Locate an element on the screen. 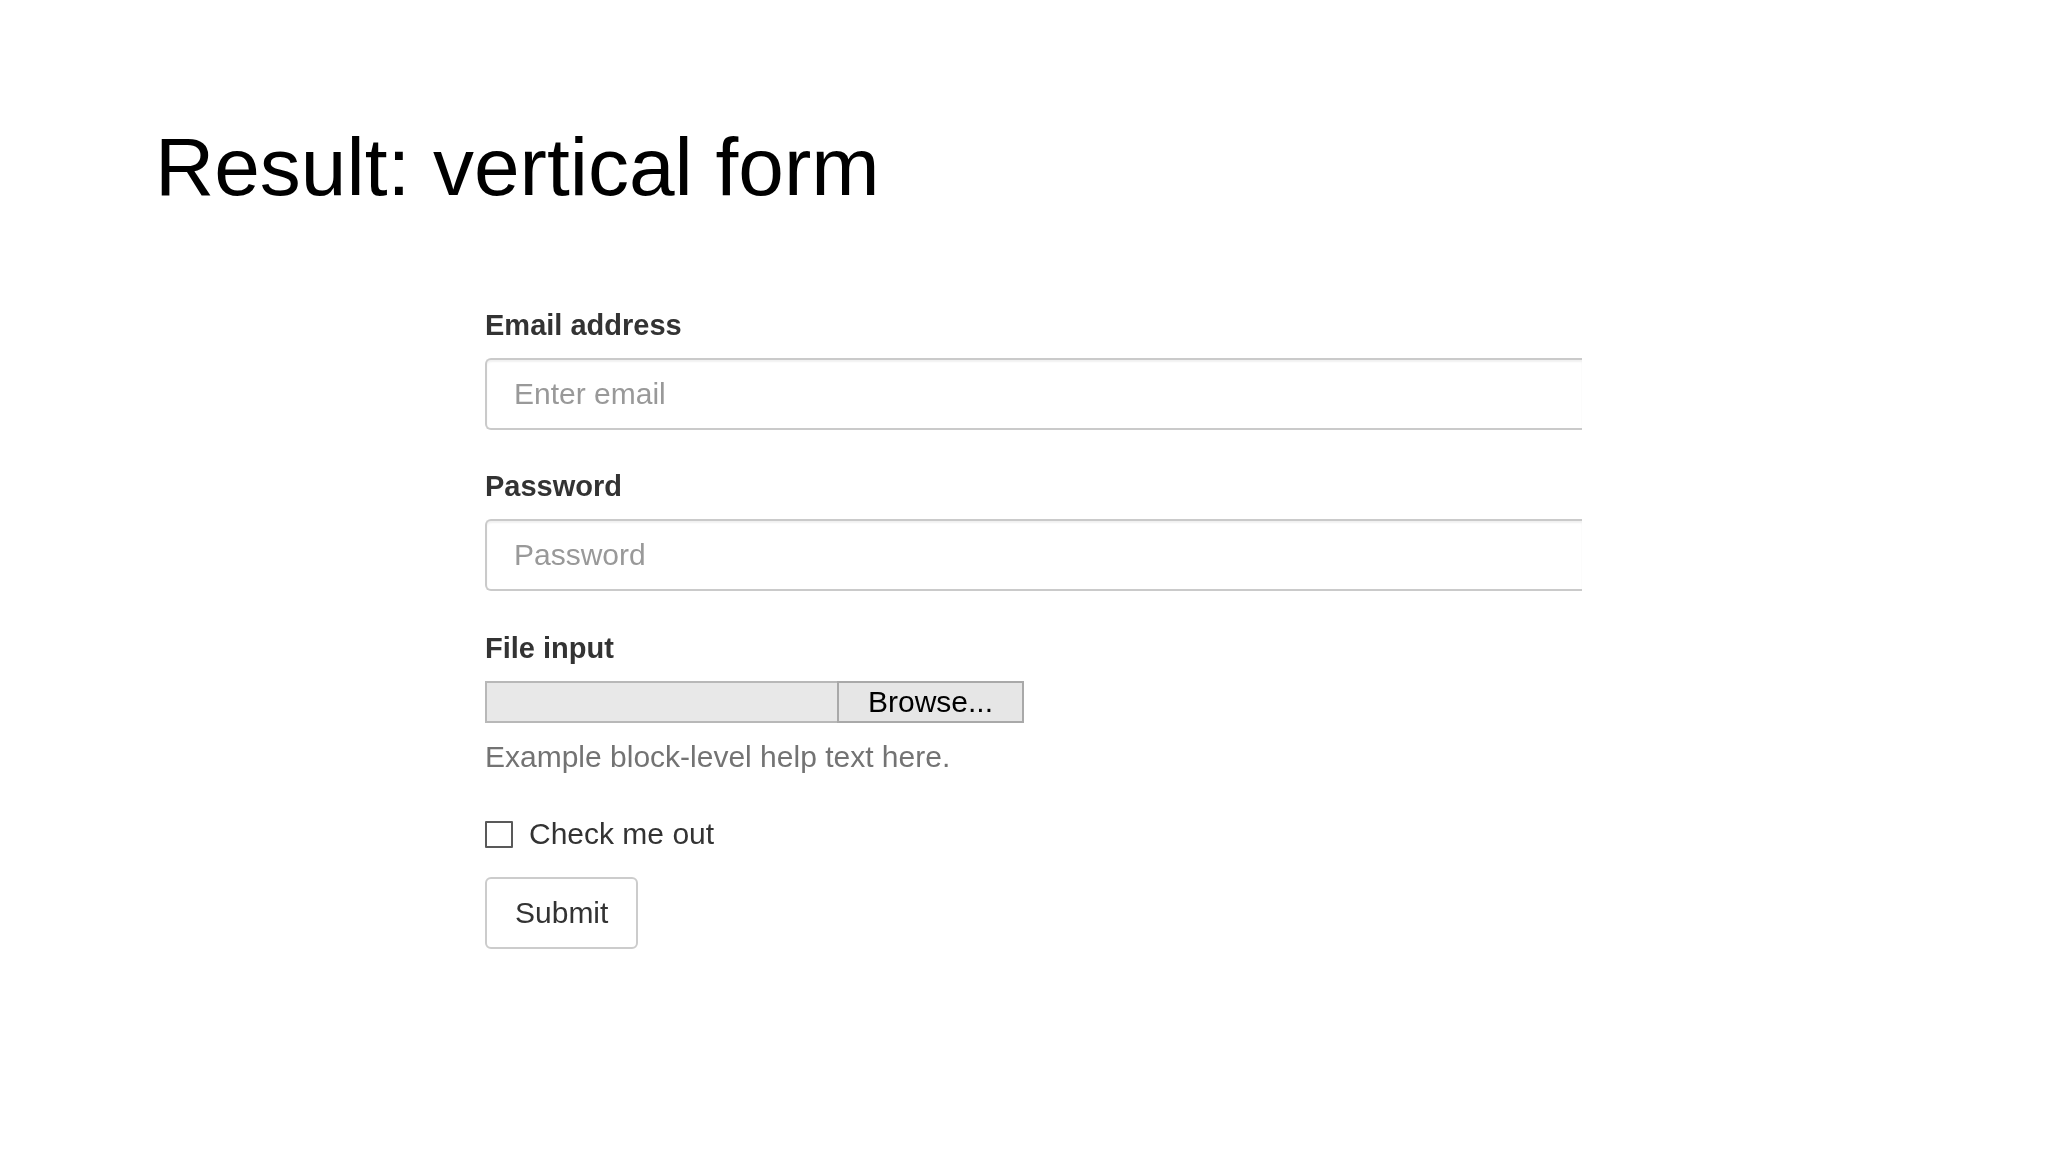 The height and width of the screenshot is (1152, 2048). field-label: Email address is located at coordinates (583, 325).